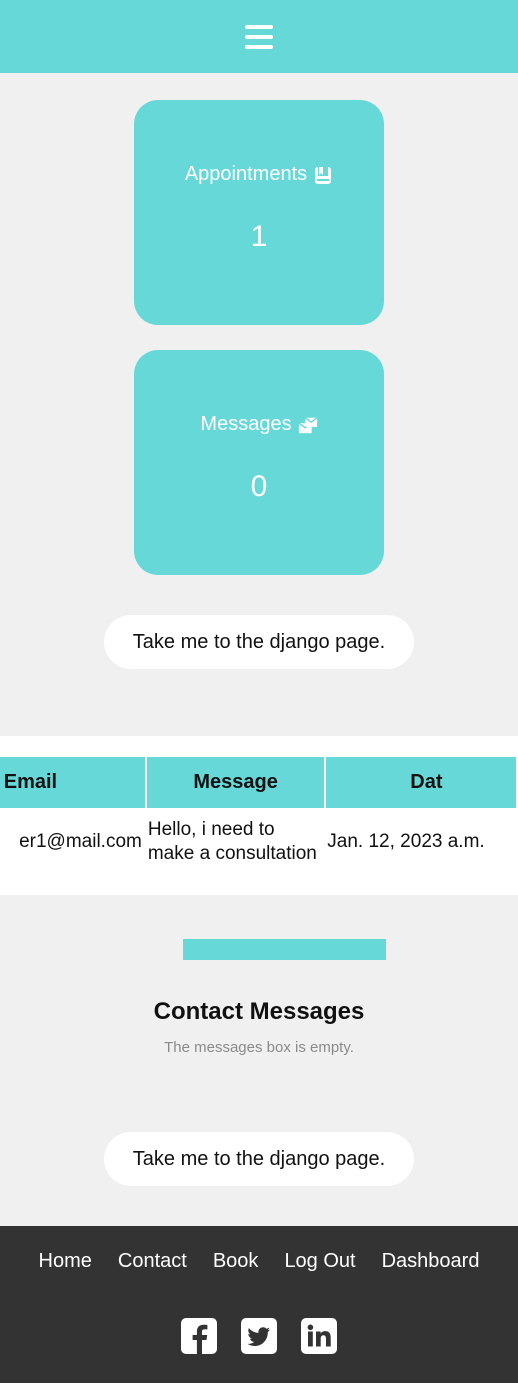 This screenshot has height=1383, width=518. Describe the element at coordinates (284, 949) in the screenshot. I see `section-divider` at that location.